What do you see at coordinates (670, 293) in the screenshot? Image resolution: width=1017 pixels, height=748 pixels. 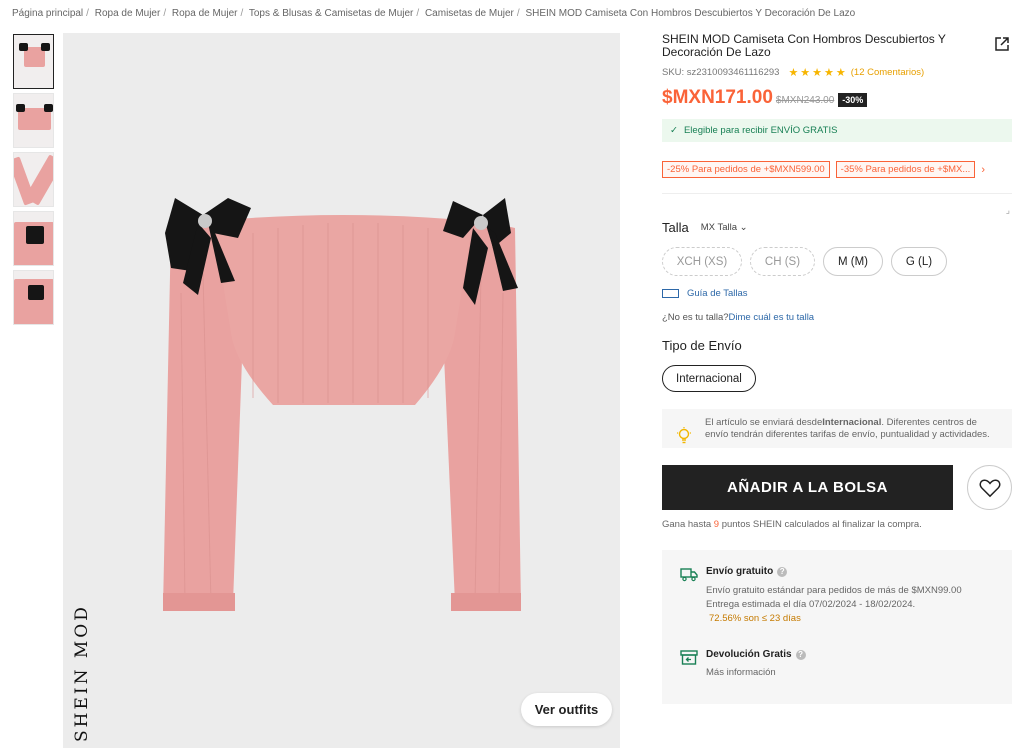 I see `ruler-icon` at bounding box center [670, 293].